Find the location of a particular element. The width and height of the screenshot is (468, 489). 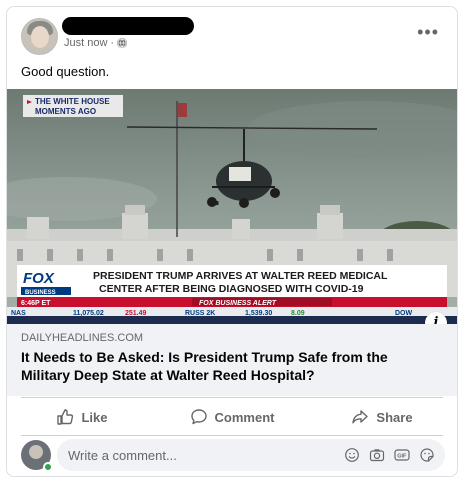

author-name-redacted is located at coordinates (128, 26).